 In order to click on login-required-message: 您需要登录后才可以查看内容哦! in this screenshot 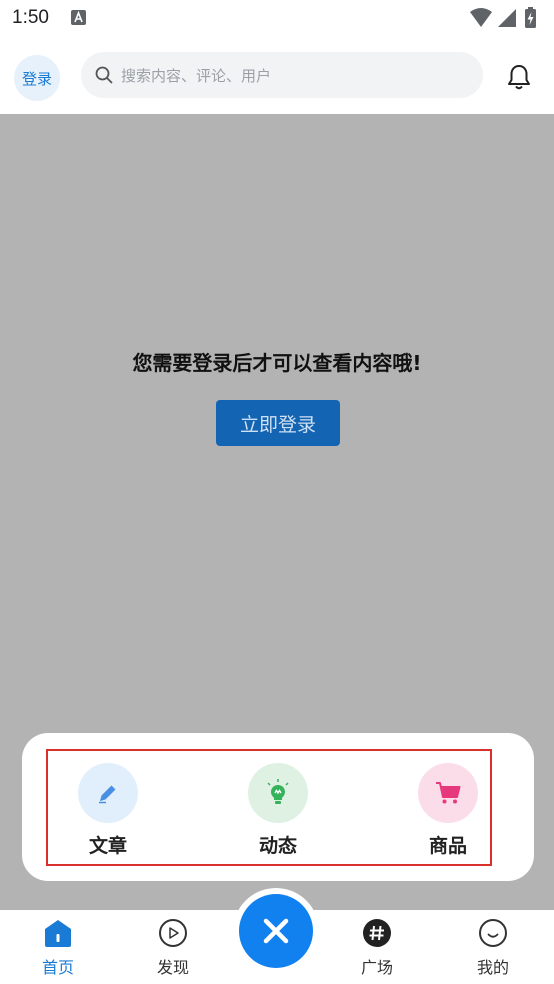, I will do `click(277, 363)`.